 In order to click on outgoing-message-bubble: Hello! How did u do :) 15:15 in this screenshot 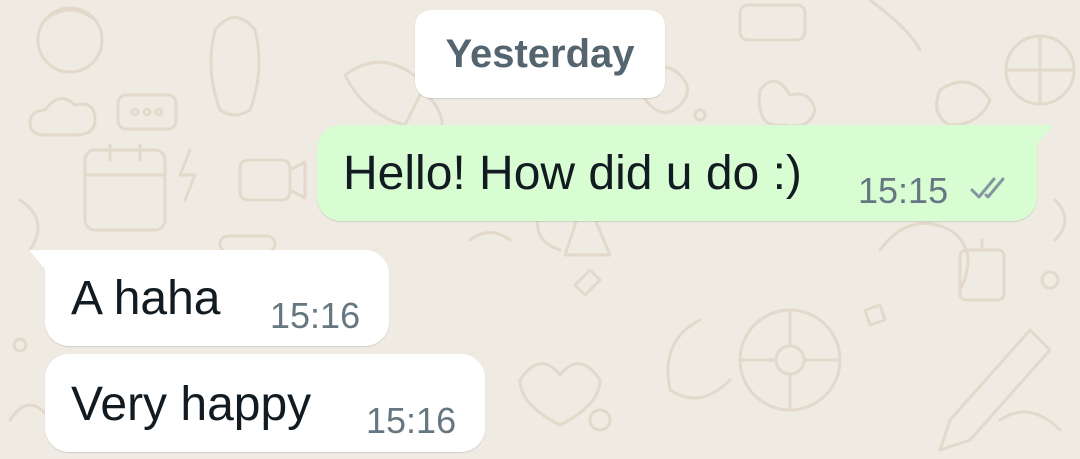, I will do `click(685, 173)`.